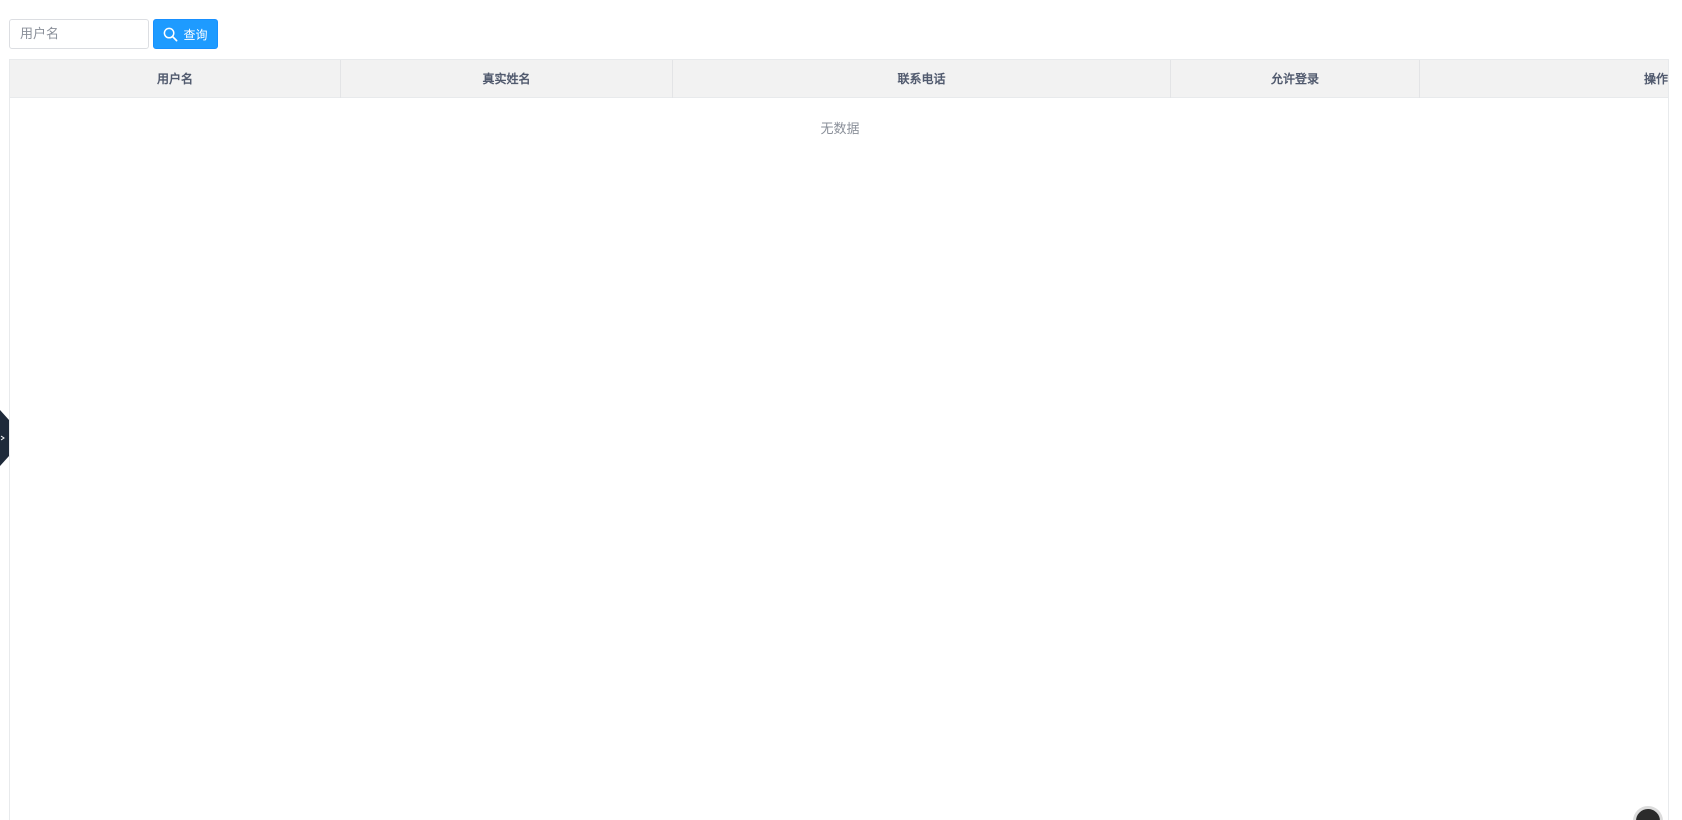 This screenshot has width=1682, height=820. I want to click on search-toolbar: 查询, so click(113, 34).